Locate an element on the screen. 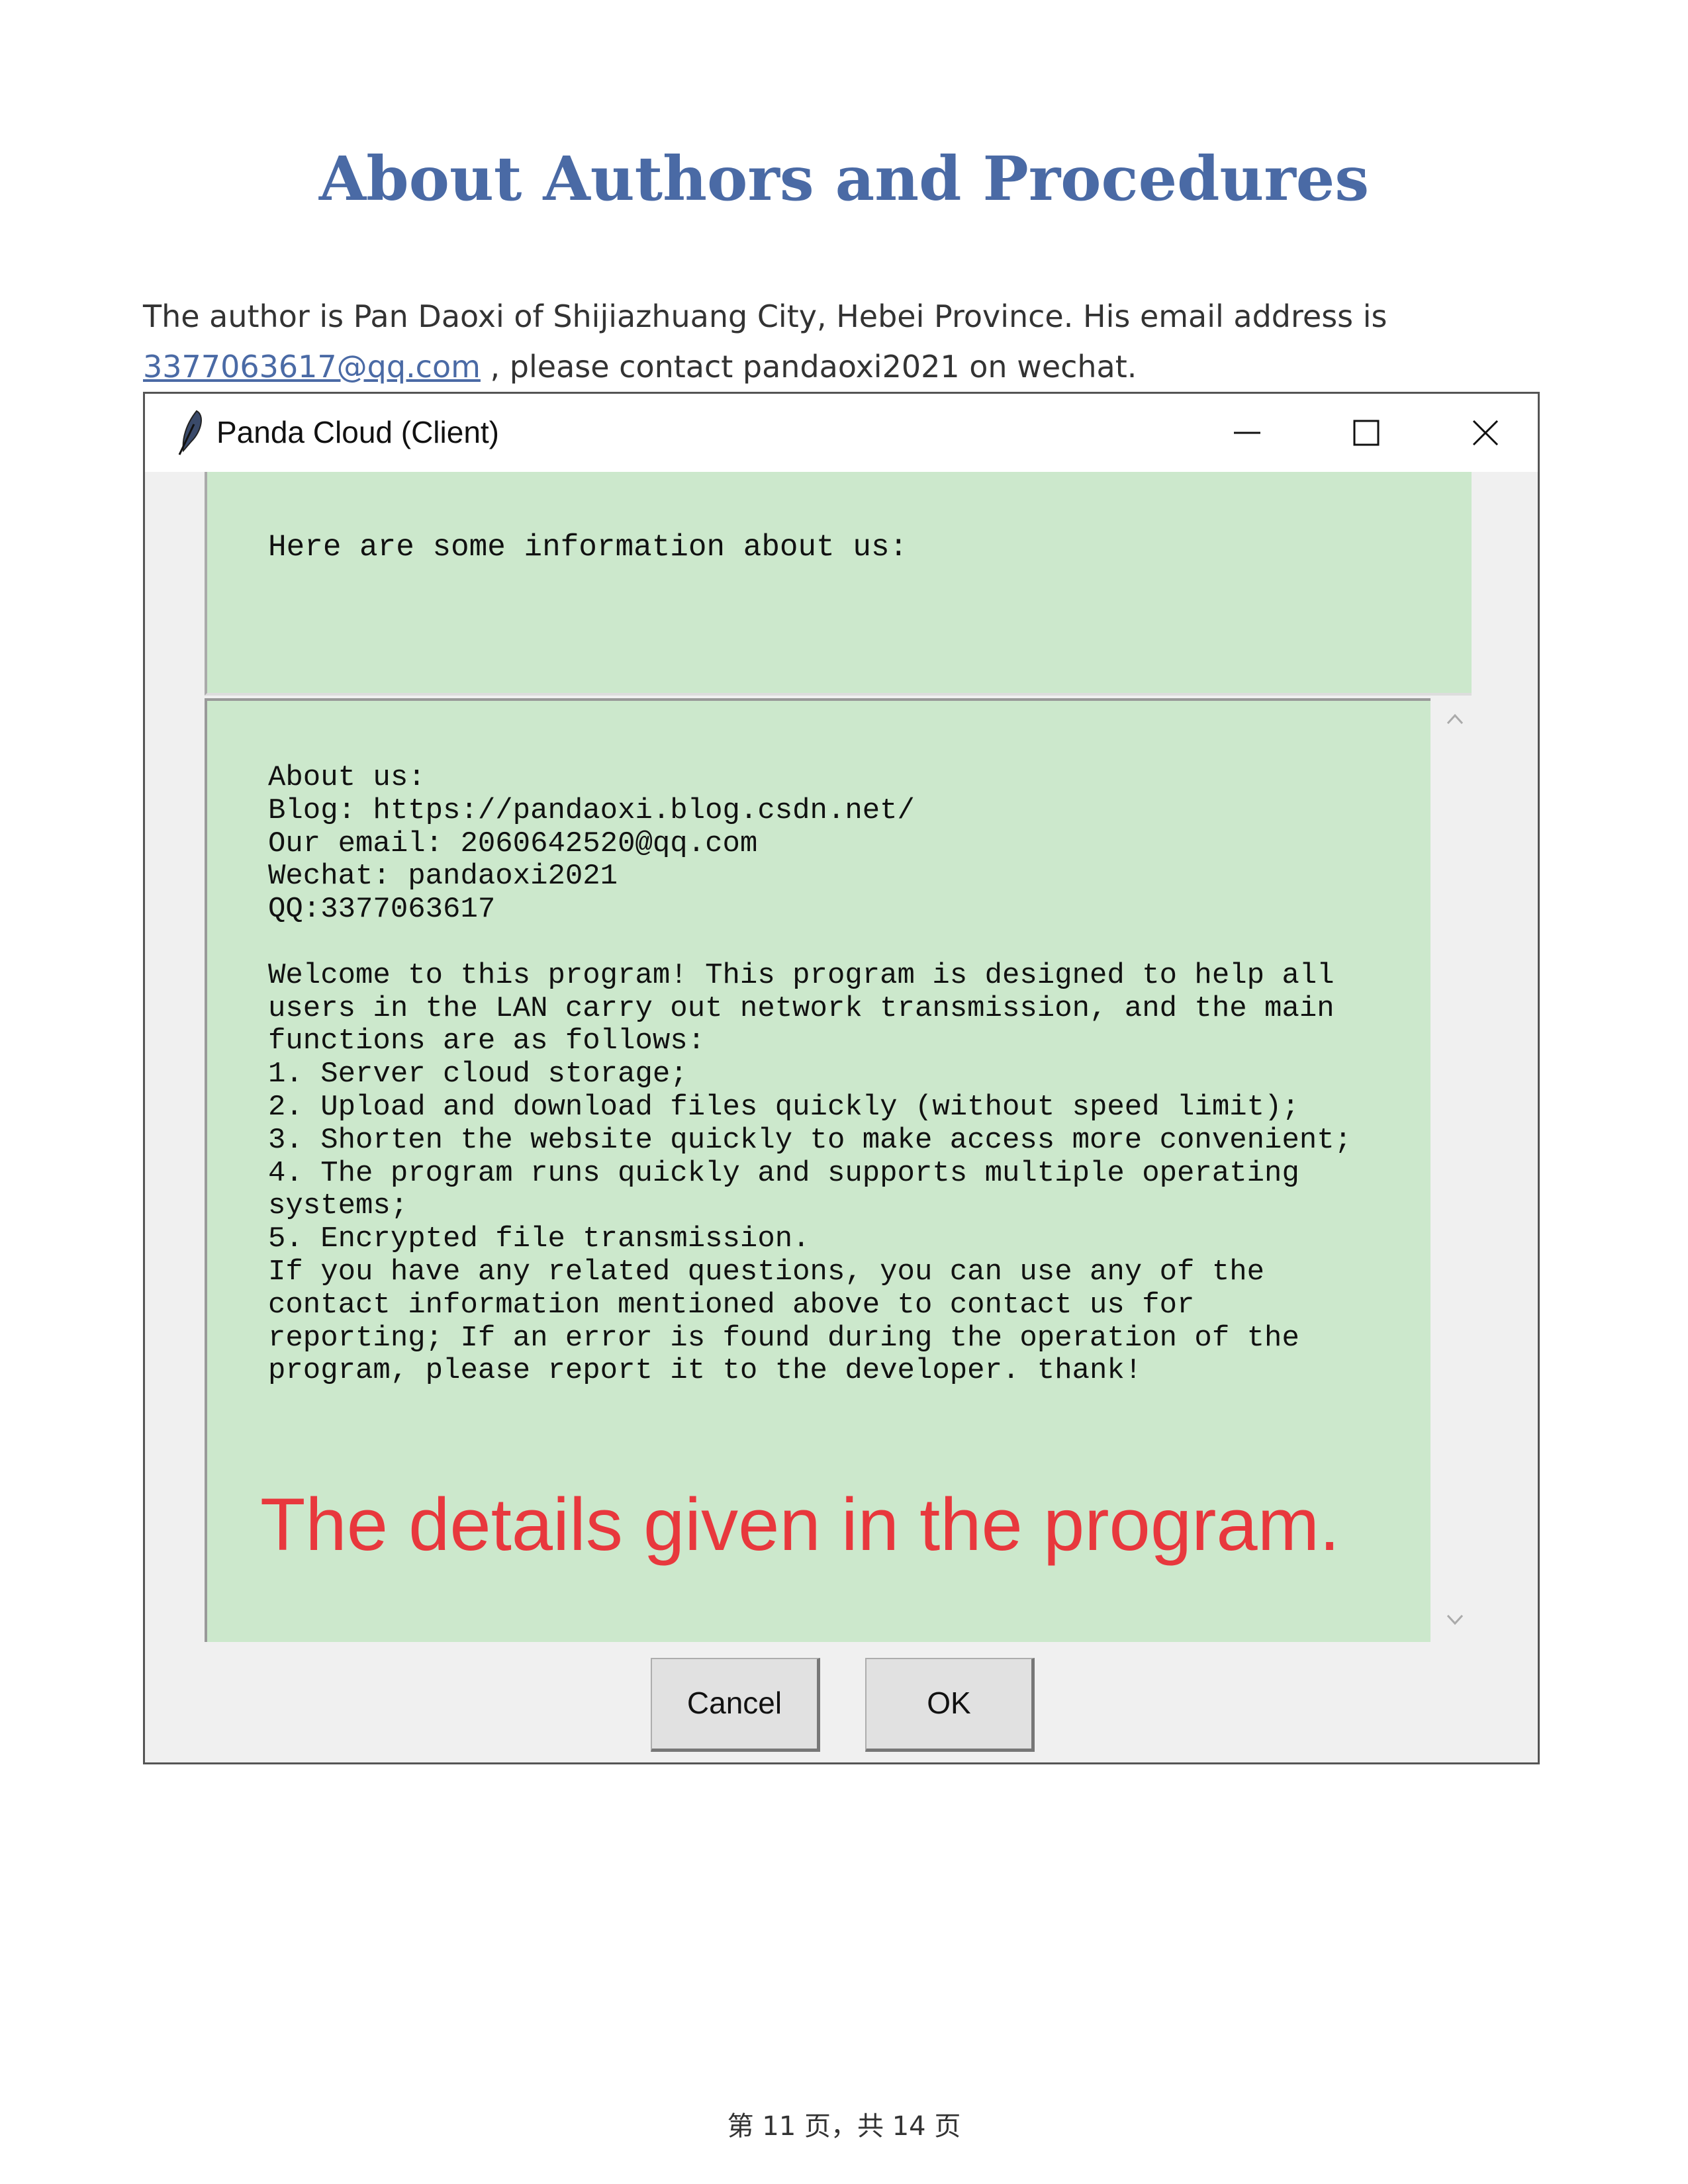 This screenshot has width=1688, height=2184. cancel-button: Cancel is located at coordinates (735, 1705).